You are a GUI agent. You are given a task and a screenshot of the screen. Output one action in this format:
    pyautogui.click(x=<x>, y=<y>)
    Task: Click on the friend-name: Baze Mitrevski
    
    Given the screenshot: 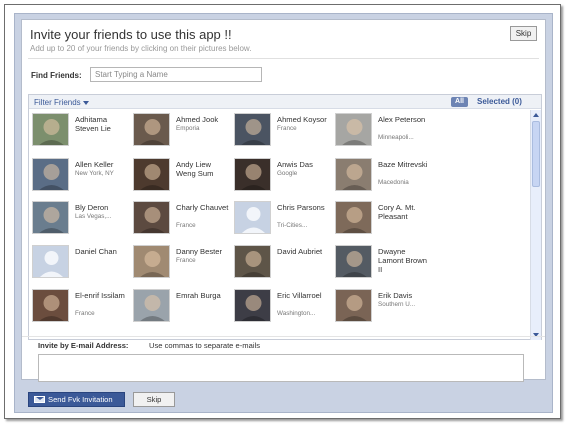 What is the action you would take?
    pyautogui.click(x=403, y=164)
    